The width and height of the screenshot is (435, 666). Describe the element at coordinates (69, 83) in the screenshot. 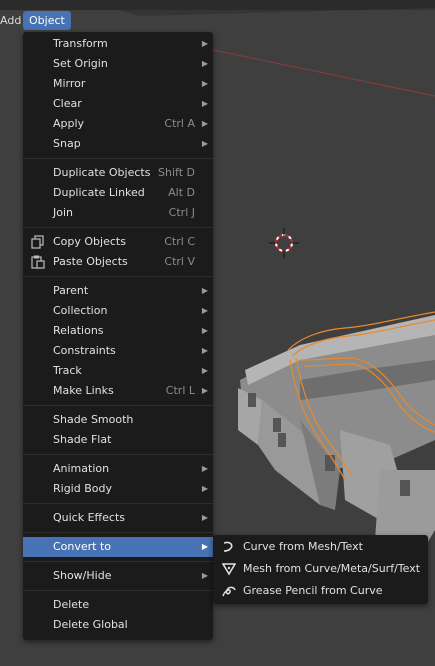

I see `menu-item-label: Mirror` at that location.